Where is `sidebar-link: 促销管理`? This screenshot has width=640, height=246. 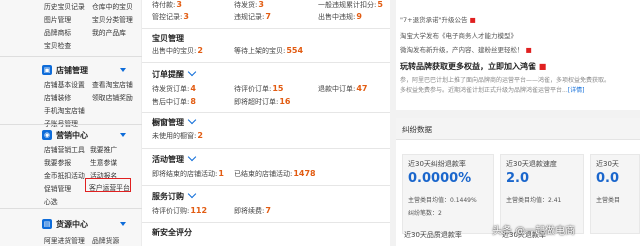
sidebar-link: 促销管理 is located at coordinates (57, 188).